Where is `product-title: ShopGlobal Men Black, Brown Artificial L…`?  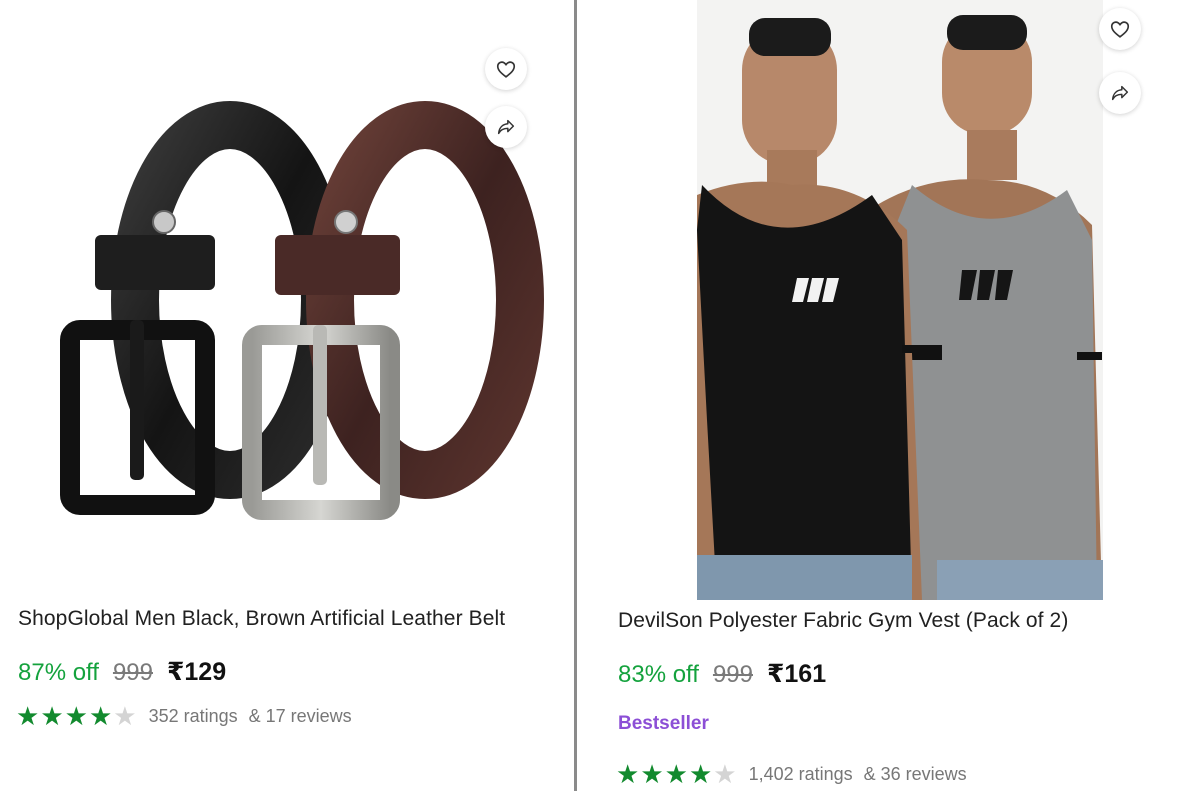
product-title: ShopGlobal Men Black, Brown Artificial L… is located at coordinates (261, 619).